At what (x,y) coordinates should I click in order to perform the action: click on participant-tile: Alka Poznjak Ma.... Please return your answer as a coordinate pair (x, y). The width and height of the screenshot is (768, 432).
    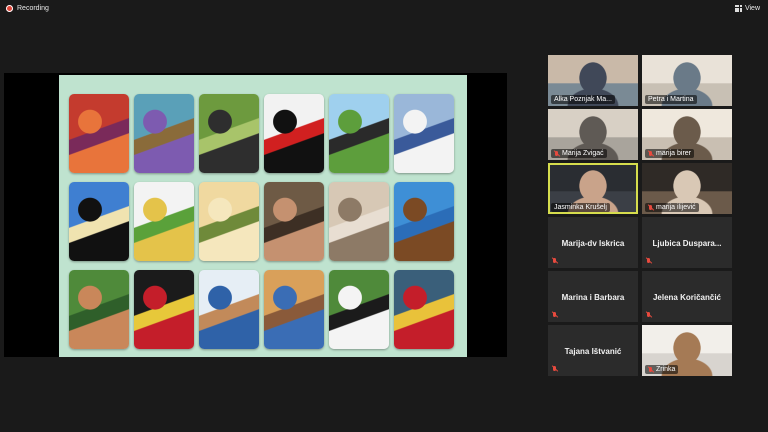
    Looking at the image, I should click on (593, 80).